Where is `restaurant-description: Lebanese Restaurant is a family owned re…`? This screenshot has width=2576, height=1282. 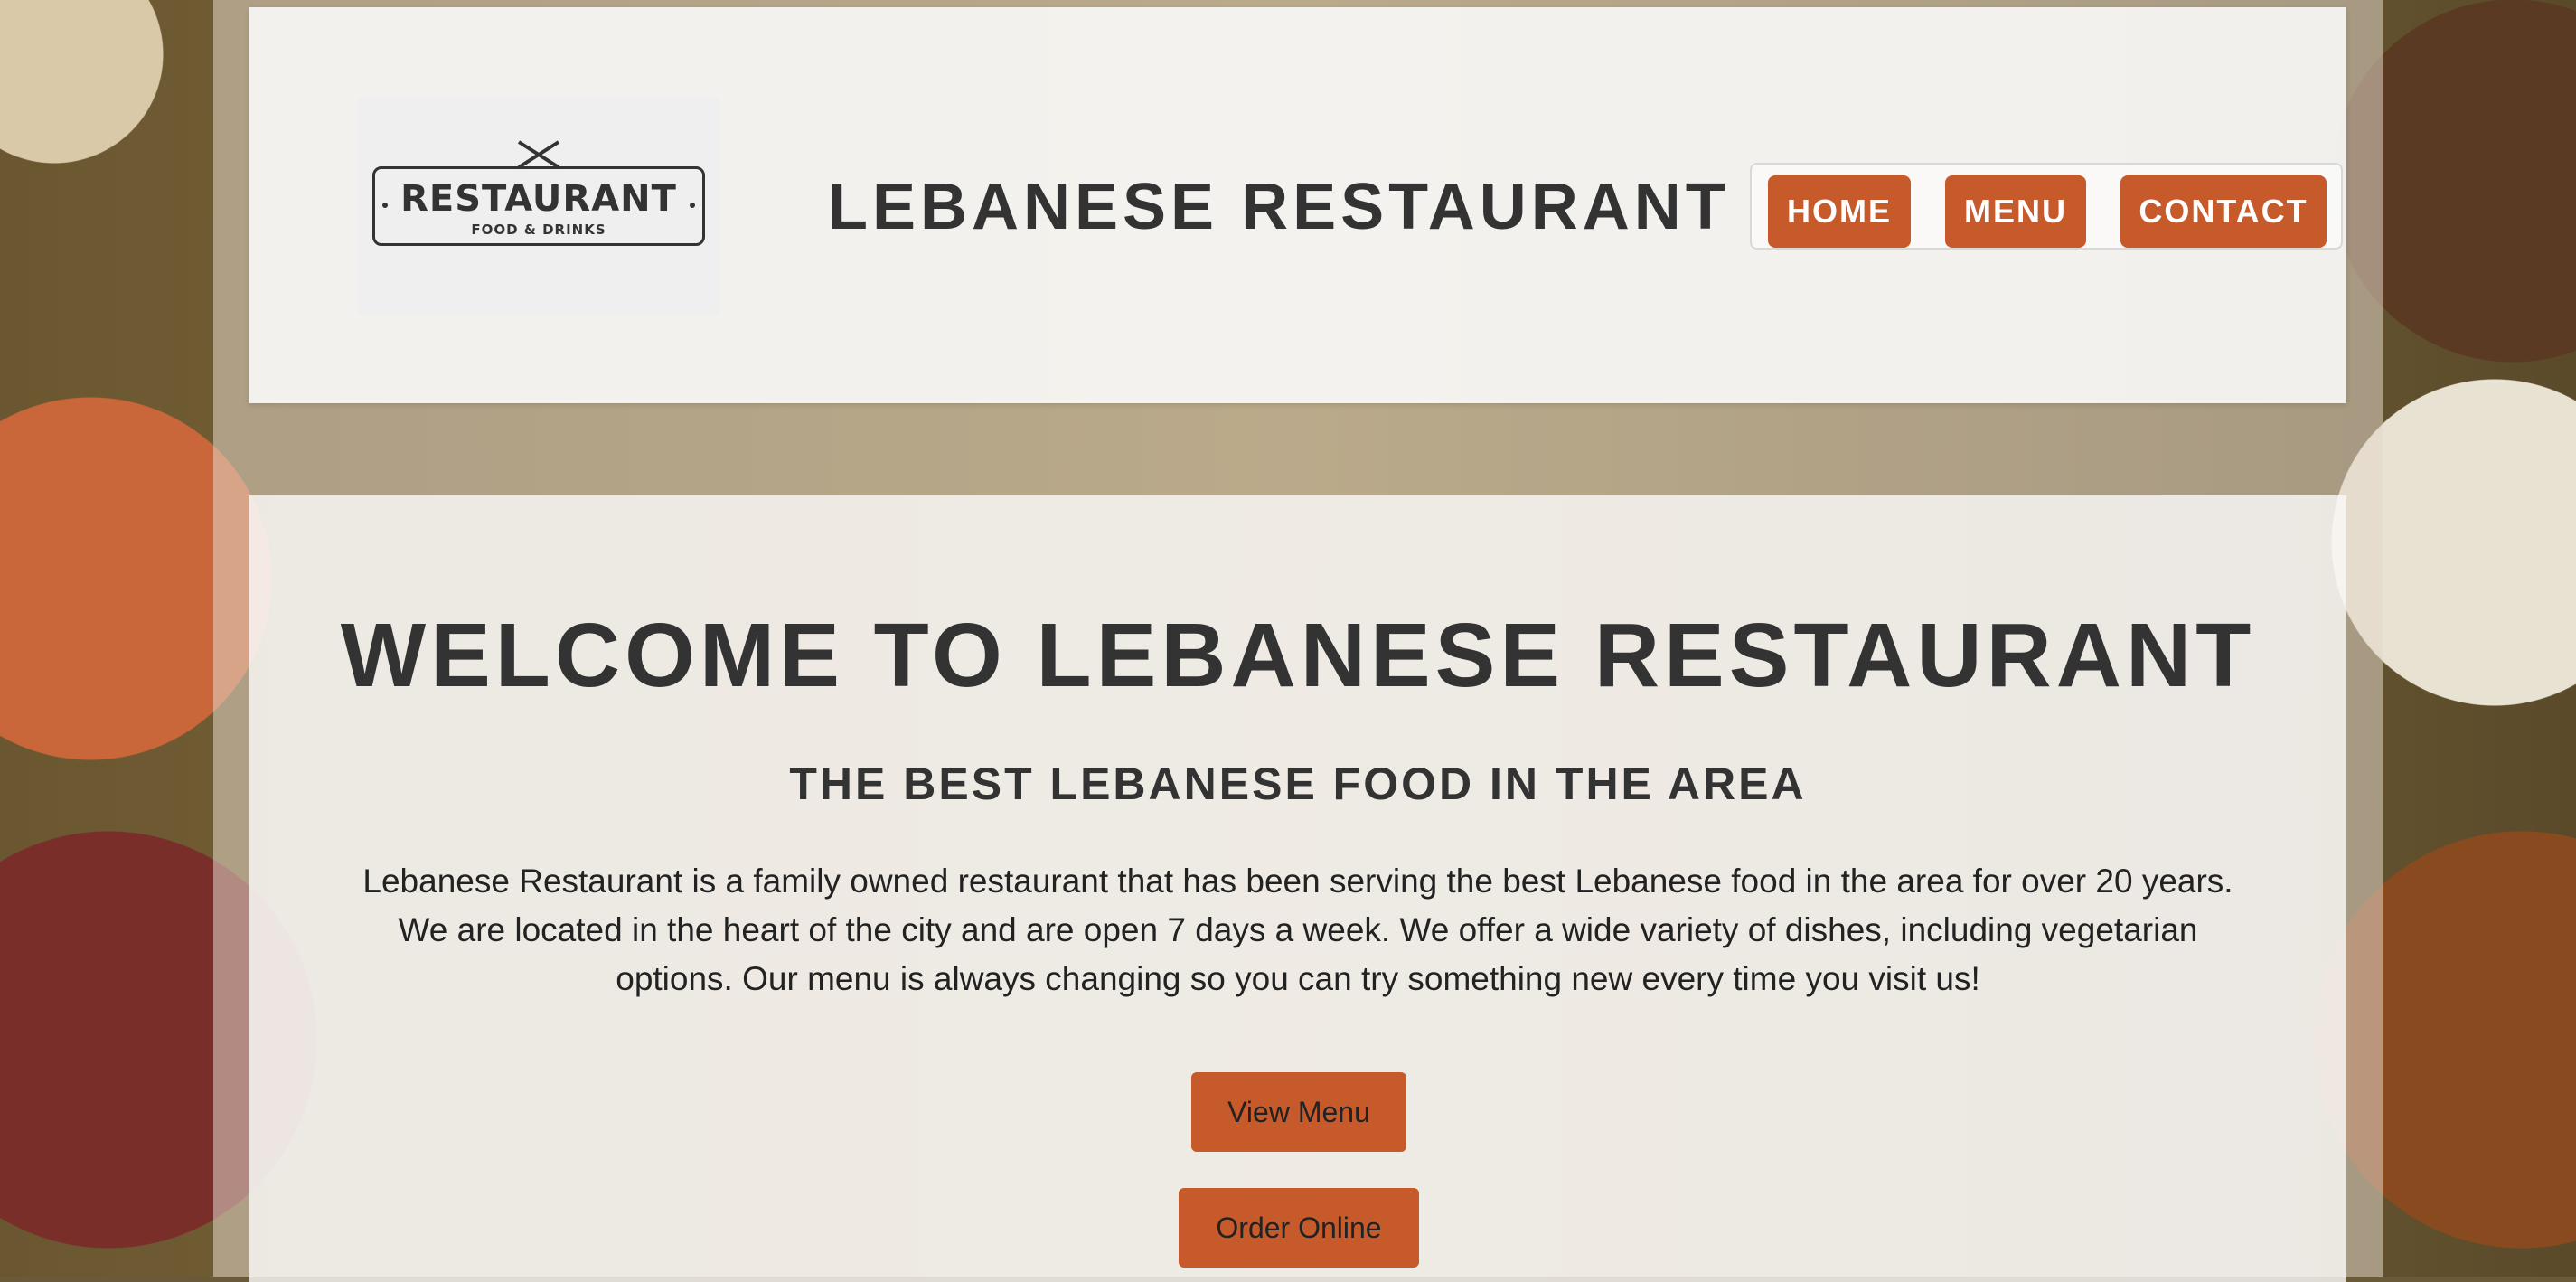 restaurant-description: Lebanese Restaurant is a family owned re… is located at coordinates (1298, 930).